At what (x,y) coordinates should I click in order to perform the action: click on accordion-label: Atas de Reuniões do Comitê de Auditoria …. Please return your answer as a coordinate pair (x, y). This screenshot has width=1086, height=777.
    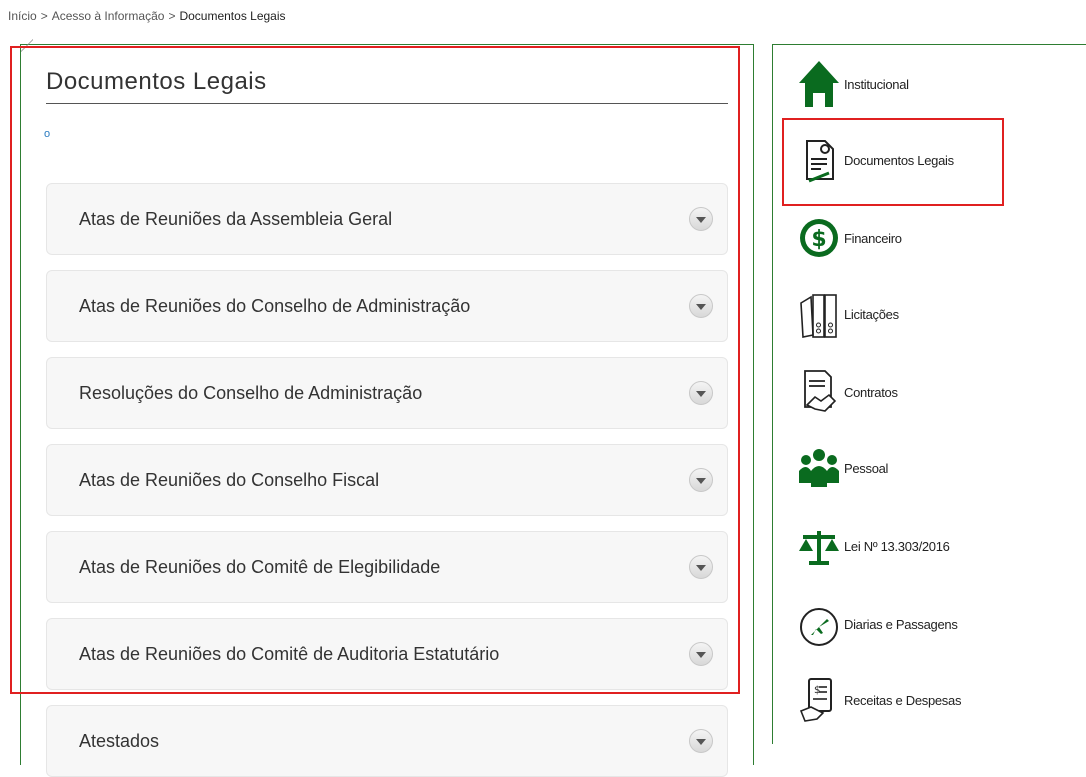
    Looking at the image, I should click on (289, 653).